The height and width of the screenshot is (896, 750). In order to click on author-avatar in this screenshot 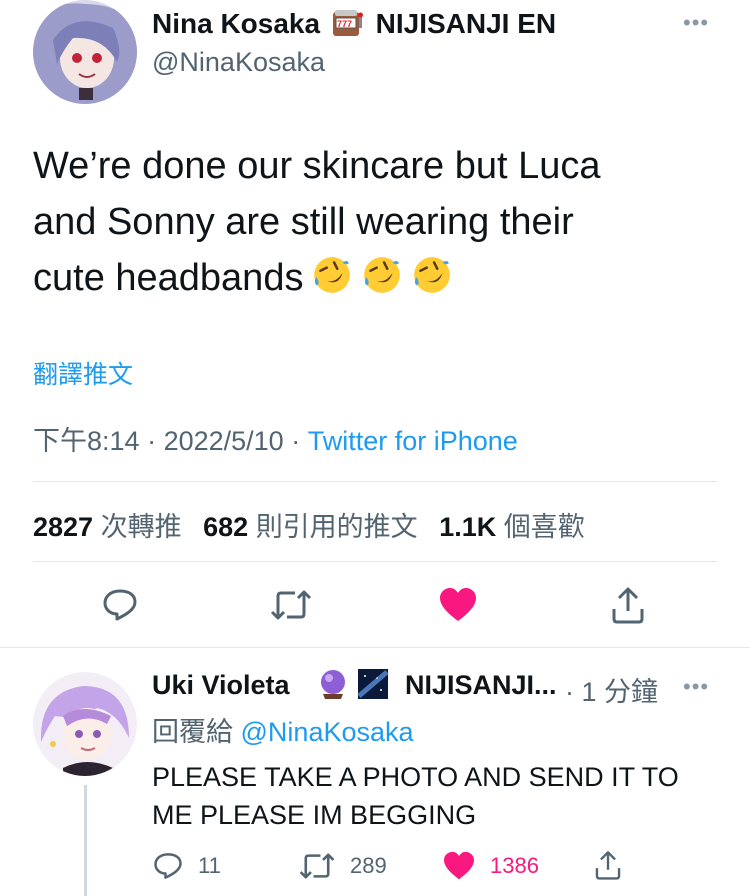, I will do `click(85, 52)`.